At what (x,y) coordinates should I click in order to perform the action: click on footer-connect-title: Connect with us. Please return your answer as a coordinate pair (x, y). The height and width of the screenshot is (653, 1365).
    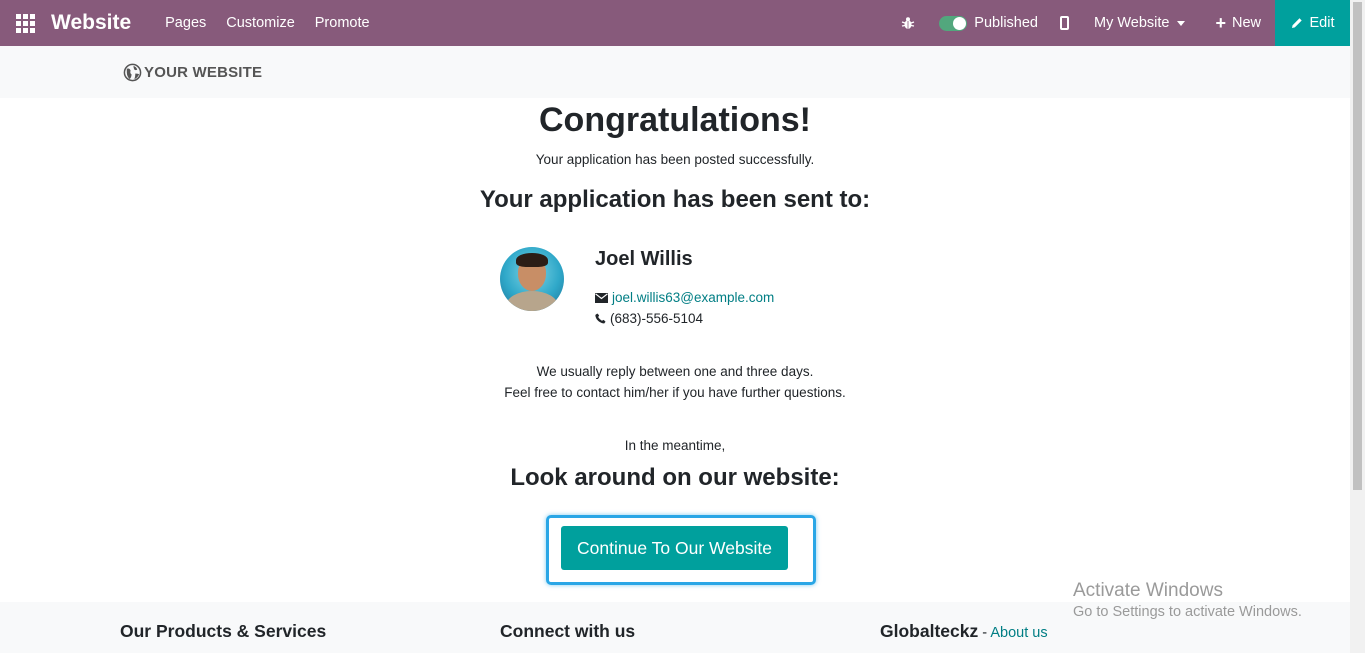
    Looking at the image, I should click on (568, 631).